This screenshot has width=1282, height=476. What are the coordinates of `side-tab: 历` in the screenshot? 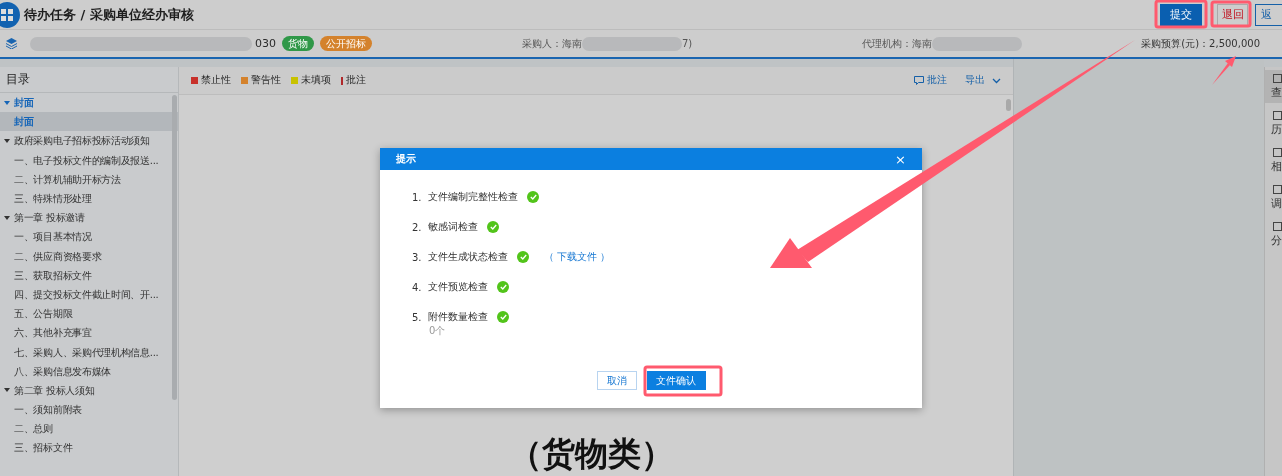 It's located at (1273, 123).